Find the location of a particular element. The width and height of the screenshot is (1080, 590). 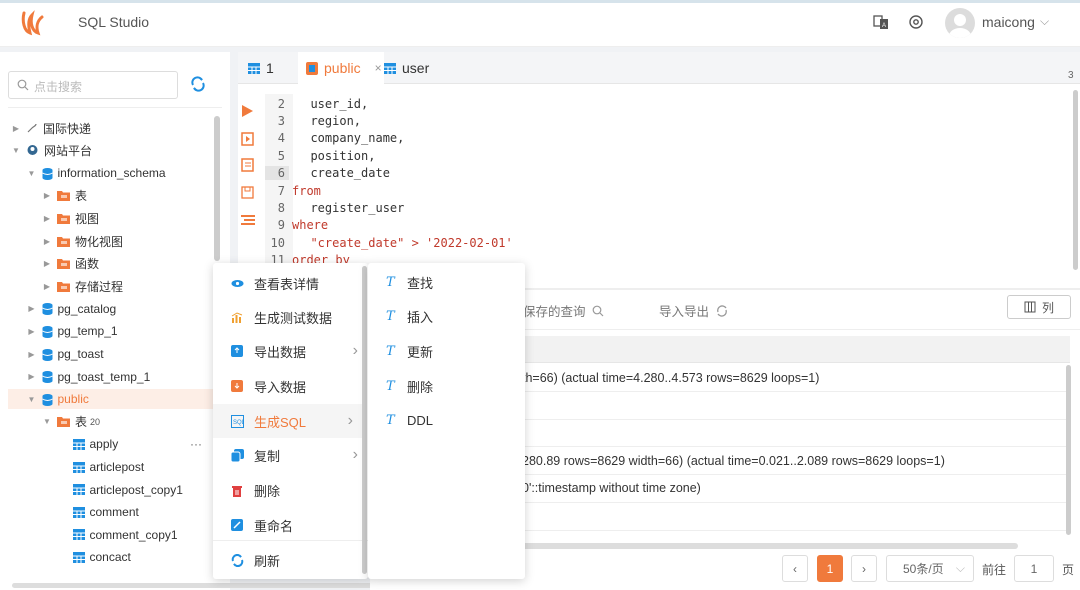

menu-item: 重命名 is located at coordinates (290, 525).